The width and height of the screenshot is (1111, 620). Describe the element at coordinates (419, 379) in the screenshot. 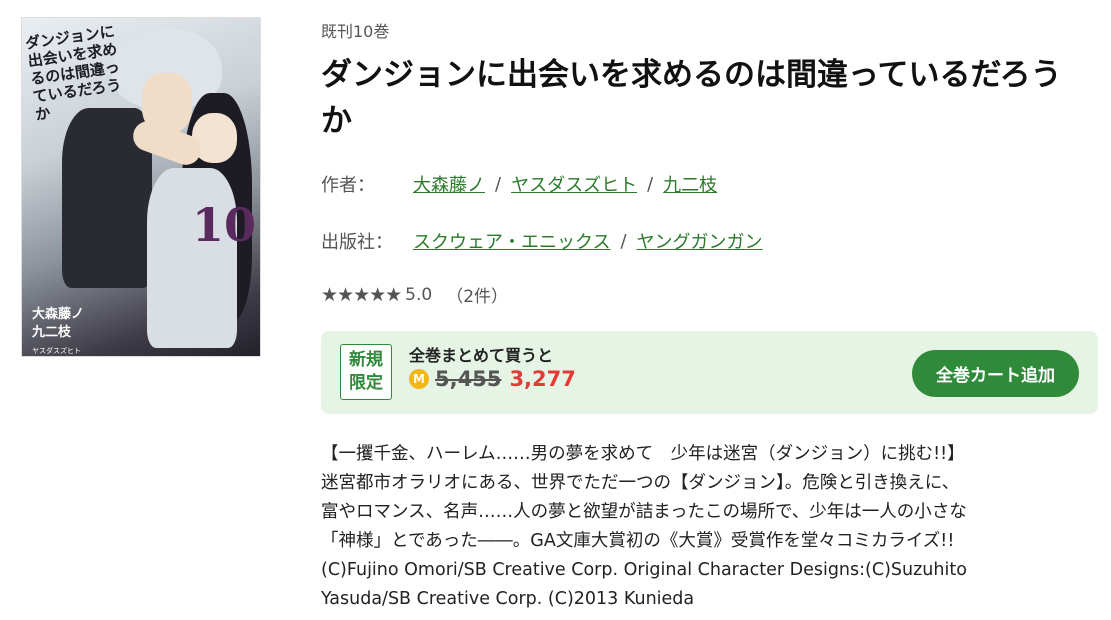

I see `coin-icon: M` at that location.